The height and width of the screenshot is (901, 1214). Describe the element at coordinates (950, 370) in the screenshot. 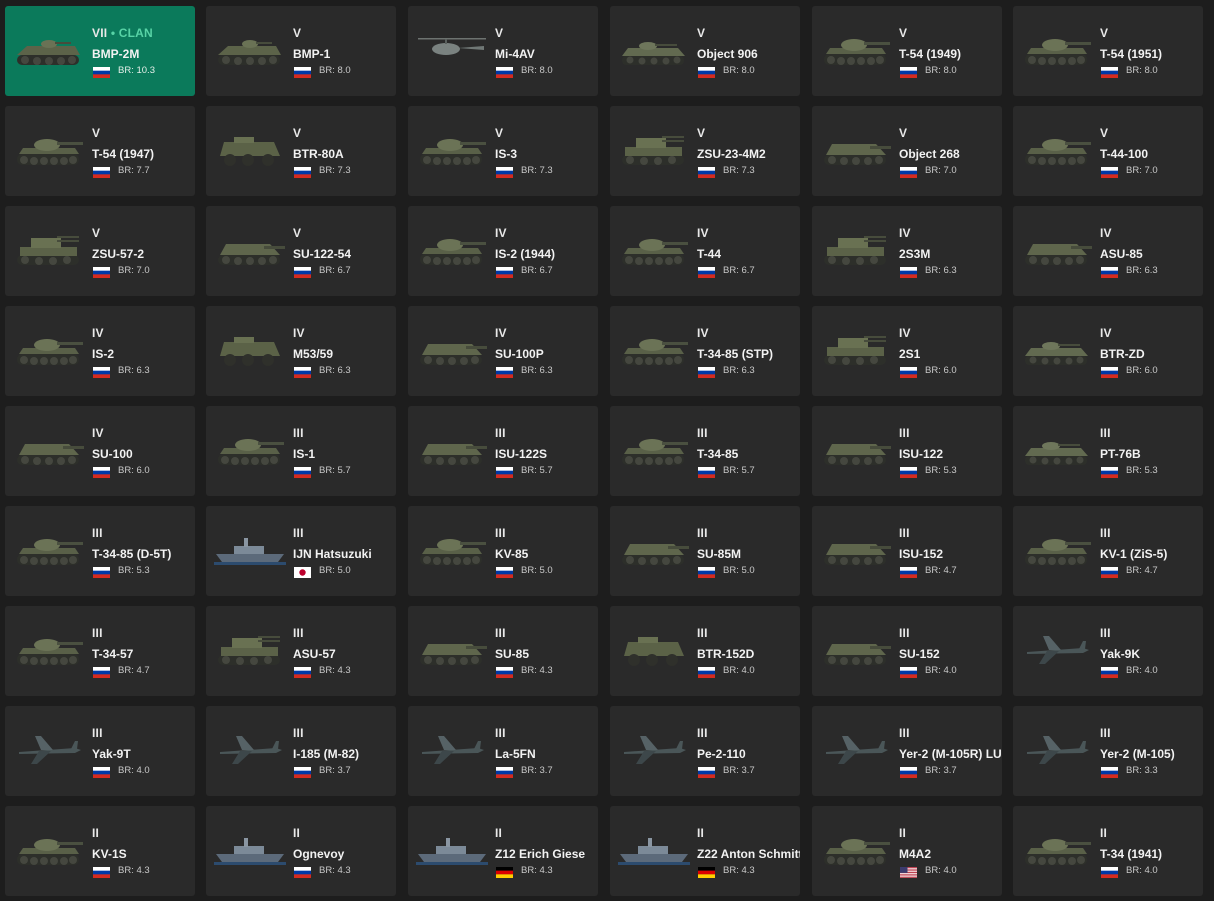

I see `br-value: 6.0` at that location.